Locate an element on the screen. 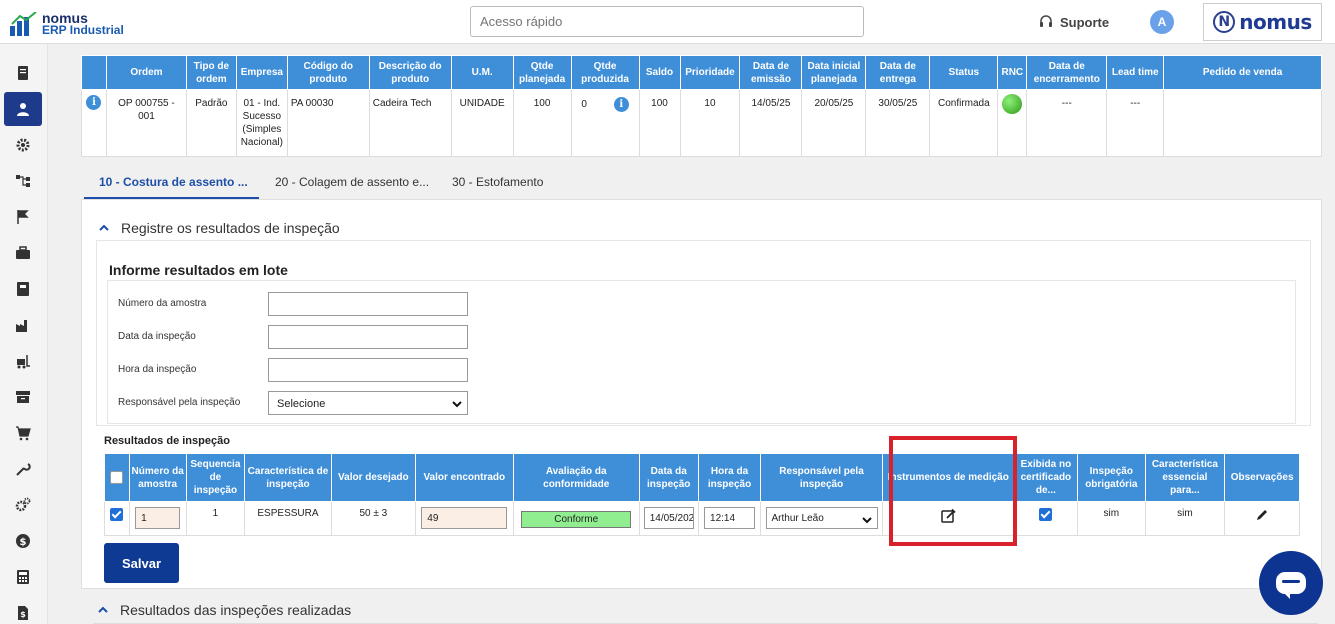  logo-bars-icon is located at coordinates (23, 24).